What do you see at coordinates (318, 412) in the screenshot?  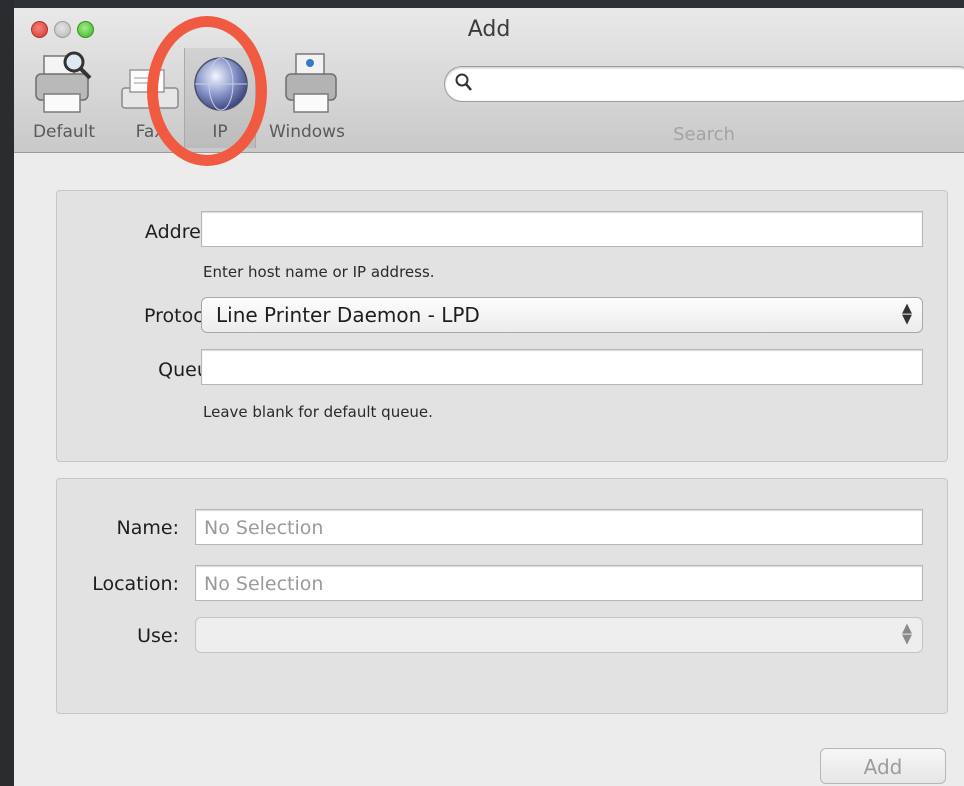 I see `queue-hint: Leave blank for default queue.` at bounding box center [318, 412].